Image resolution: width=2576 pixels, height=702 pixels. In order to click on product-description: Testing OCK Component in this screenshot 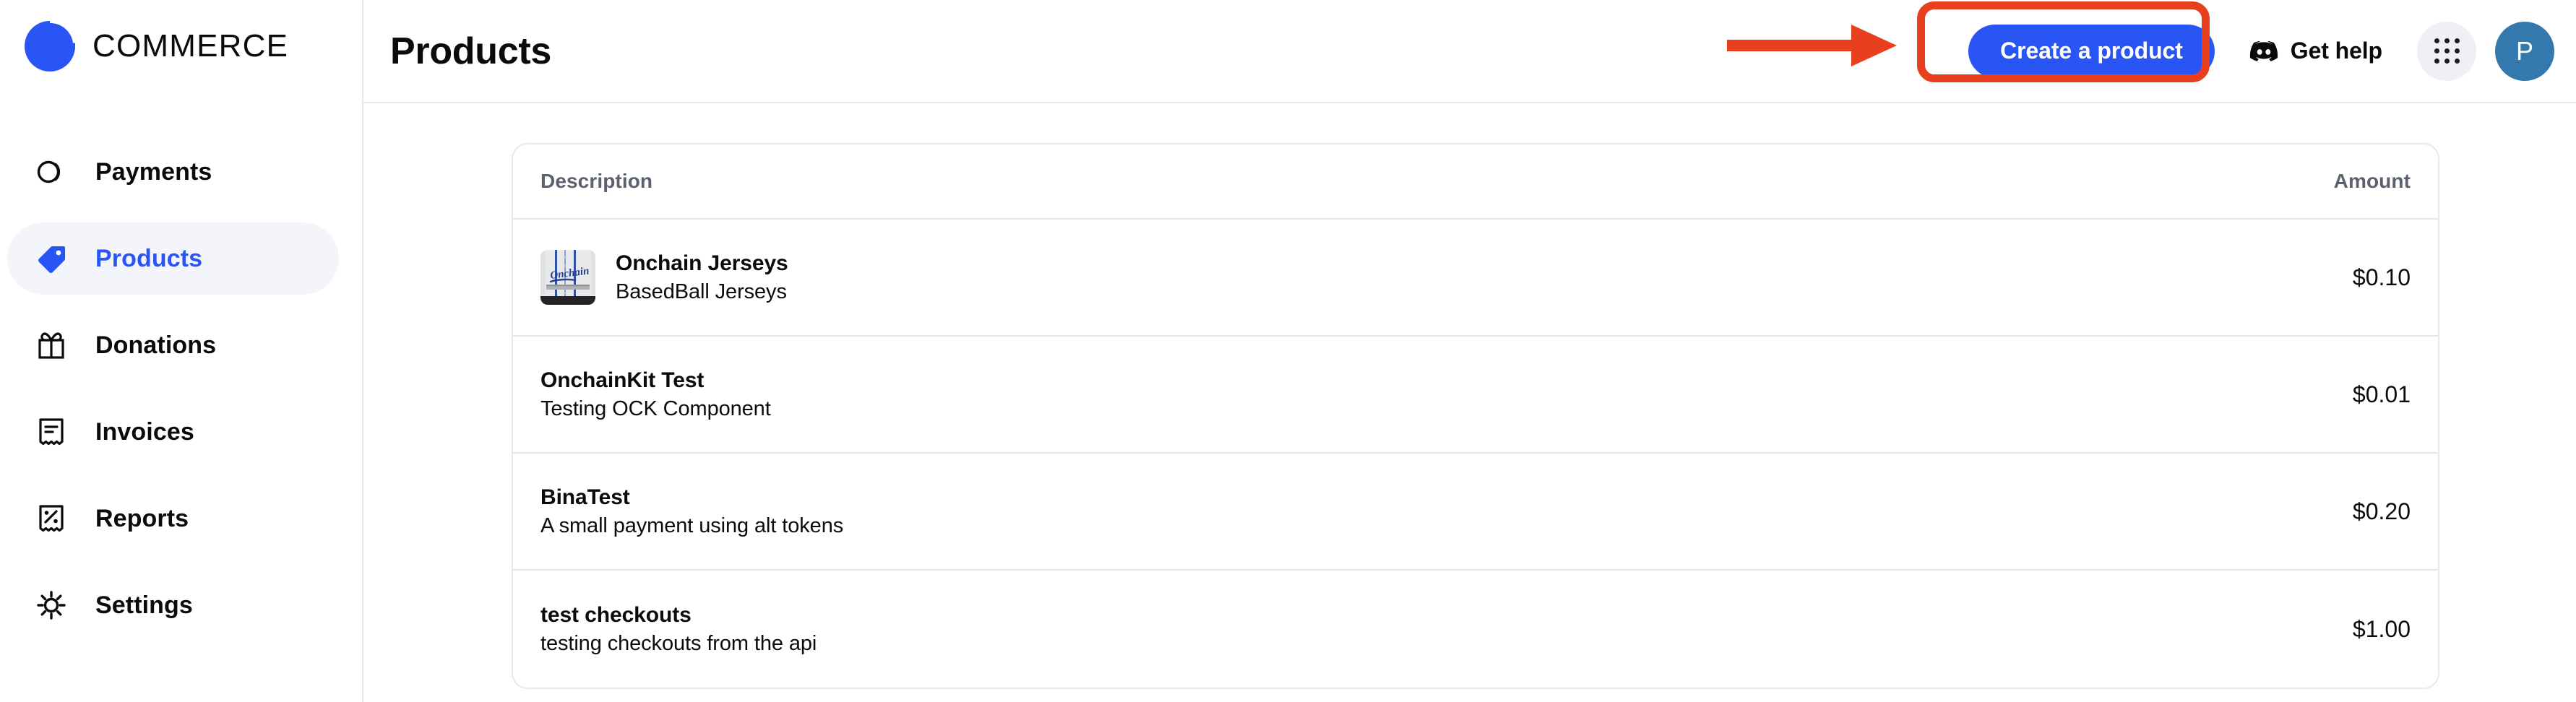, I will do `click(655, 408)`.